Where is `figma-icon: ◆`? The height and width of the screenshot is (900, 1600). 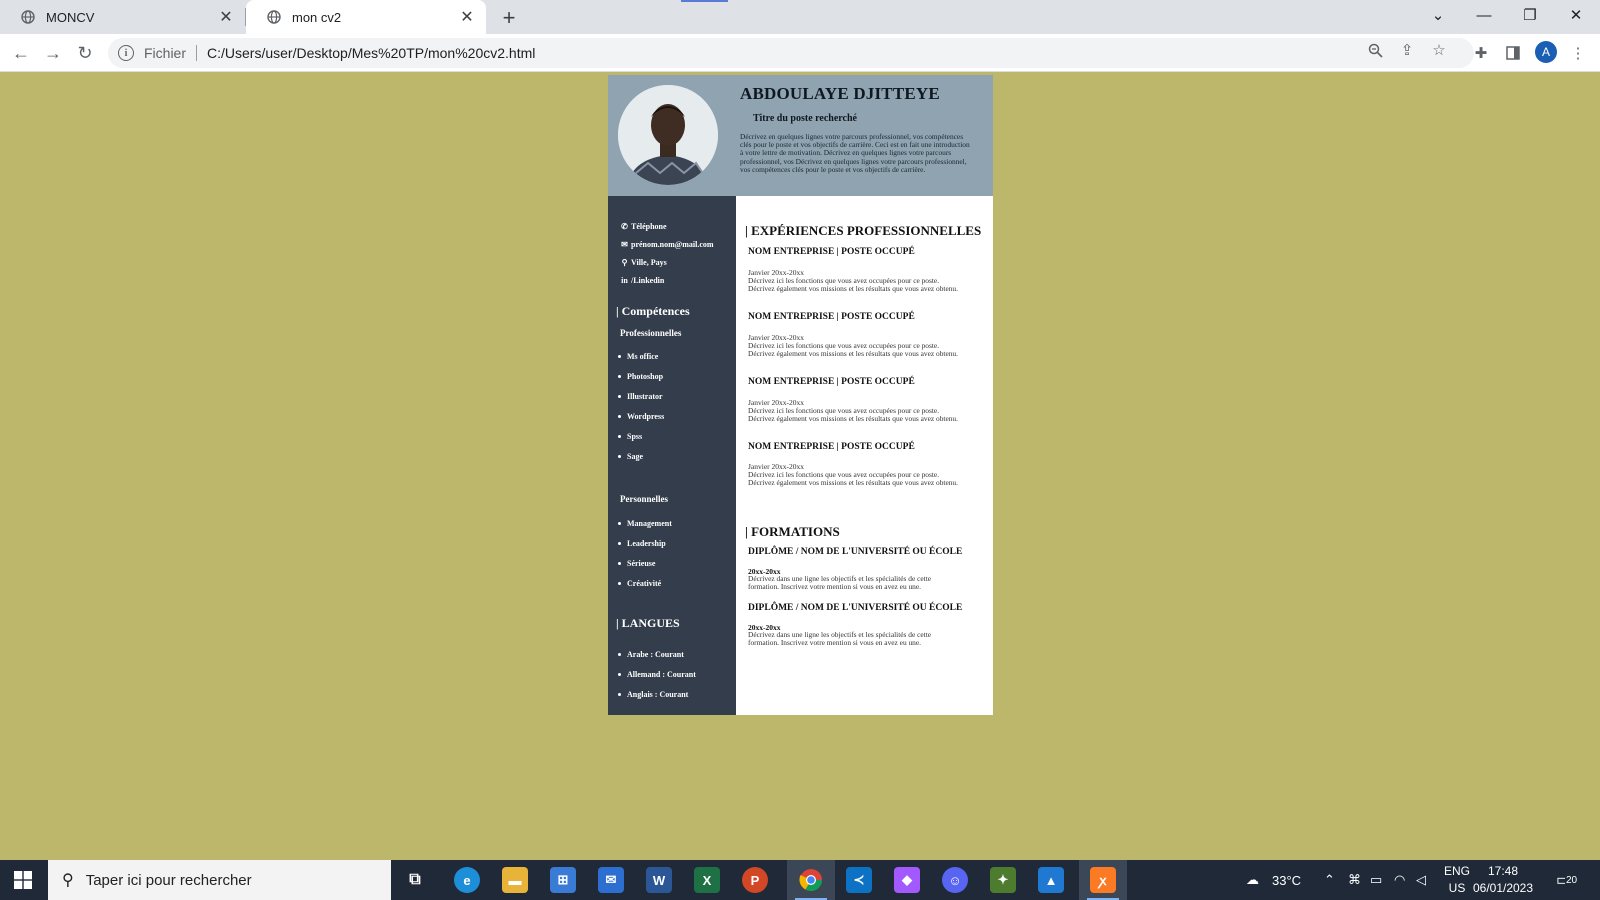 figma-icon: ◆ is located at coordinates (907, 880).